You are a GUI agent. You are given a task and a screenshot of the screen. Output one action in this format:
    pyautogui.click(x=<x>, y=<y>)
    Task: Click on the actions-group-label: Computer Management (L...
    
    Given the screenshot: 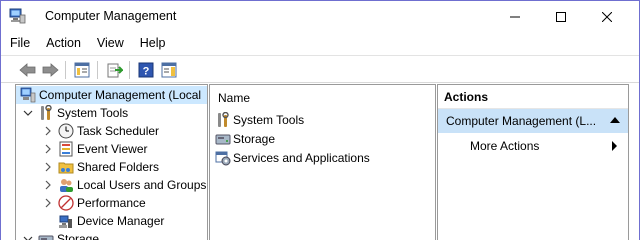 What is the action you would take?
    pyautogui.click(x=521, y=121)
    